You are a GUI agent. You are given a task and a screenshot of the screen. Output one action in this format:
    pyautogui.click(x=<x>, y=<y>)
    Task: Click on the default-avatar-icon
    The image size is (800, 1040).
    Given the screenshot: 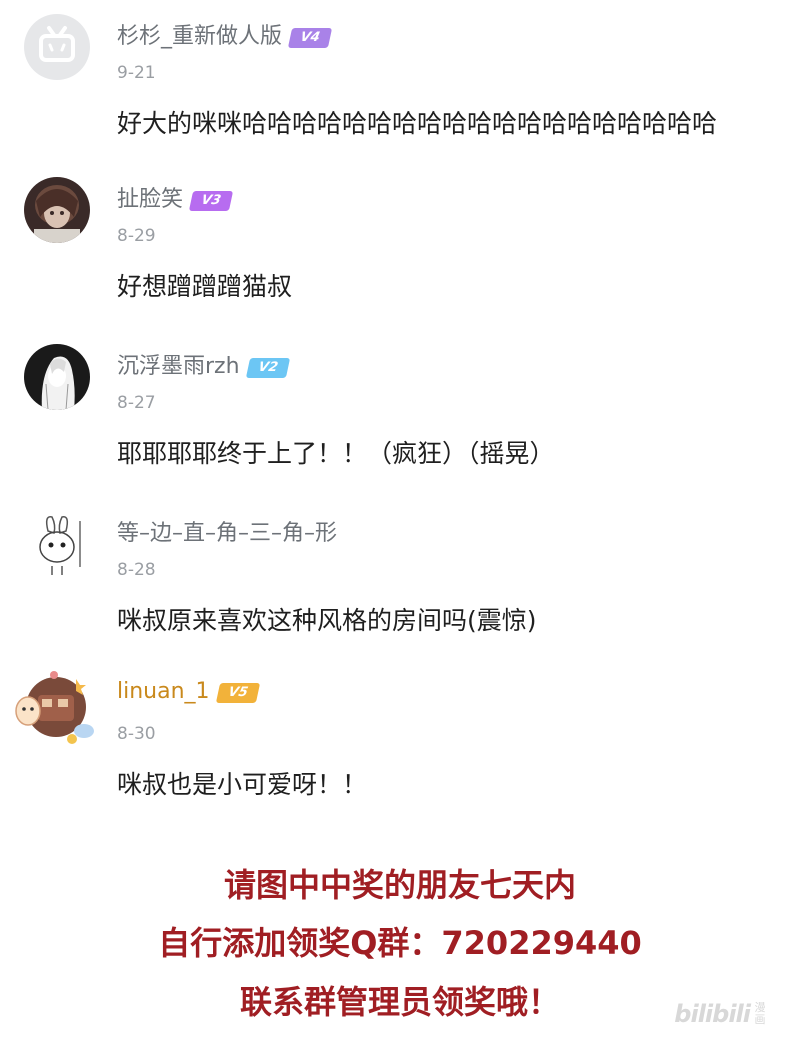 What is the action you would take?
    pyautogui.click(x=57, y=47)
    